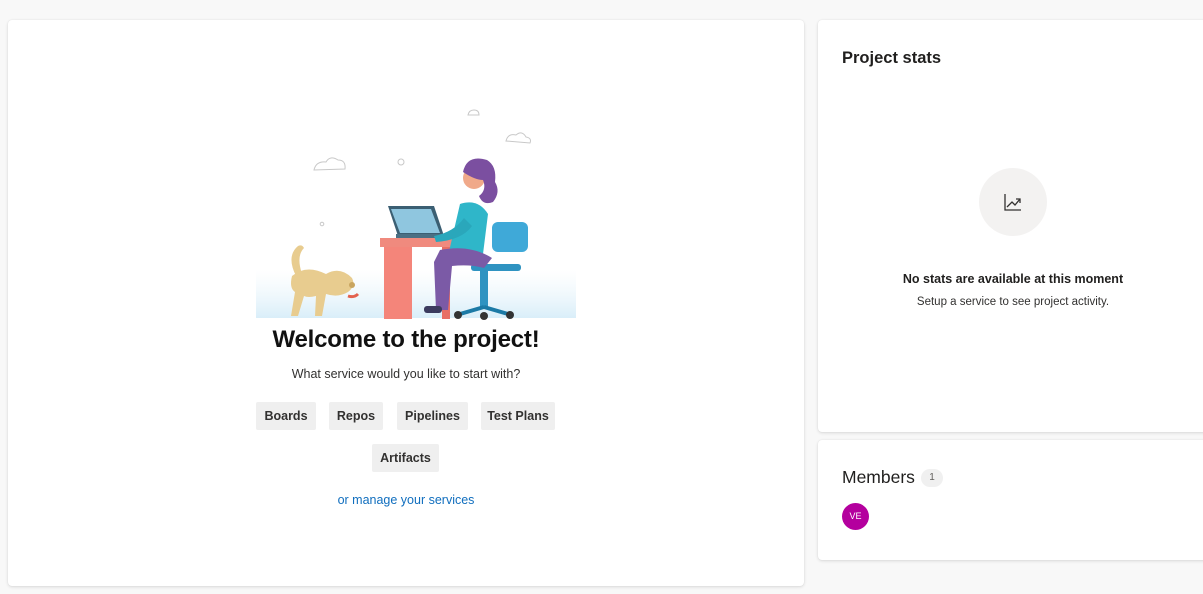 This screenshot has height=594, width=1203. Describe the element at coordinates (432, 416) in the screenshot. I see `pipelines-button: Pipelines` at that location.